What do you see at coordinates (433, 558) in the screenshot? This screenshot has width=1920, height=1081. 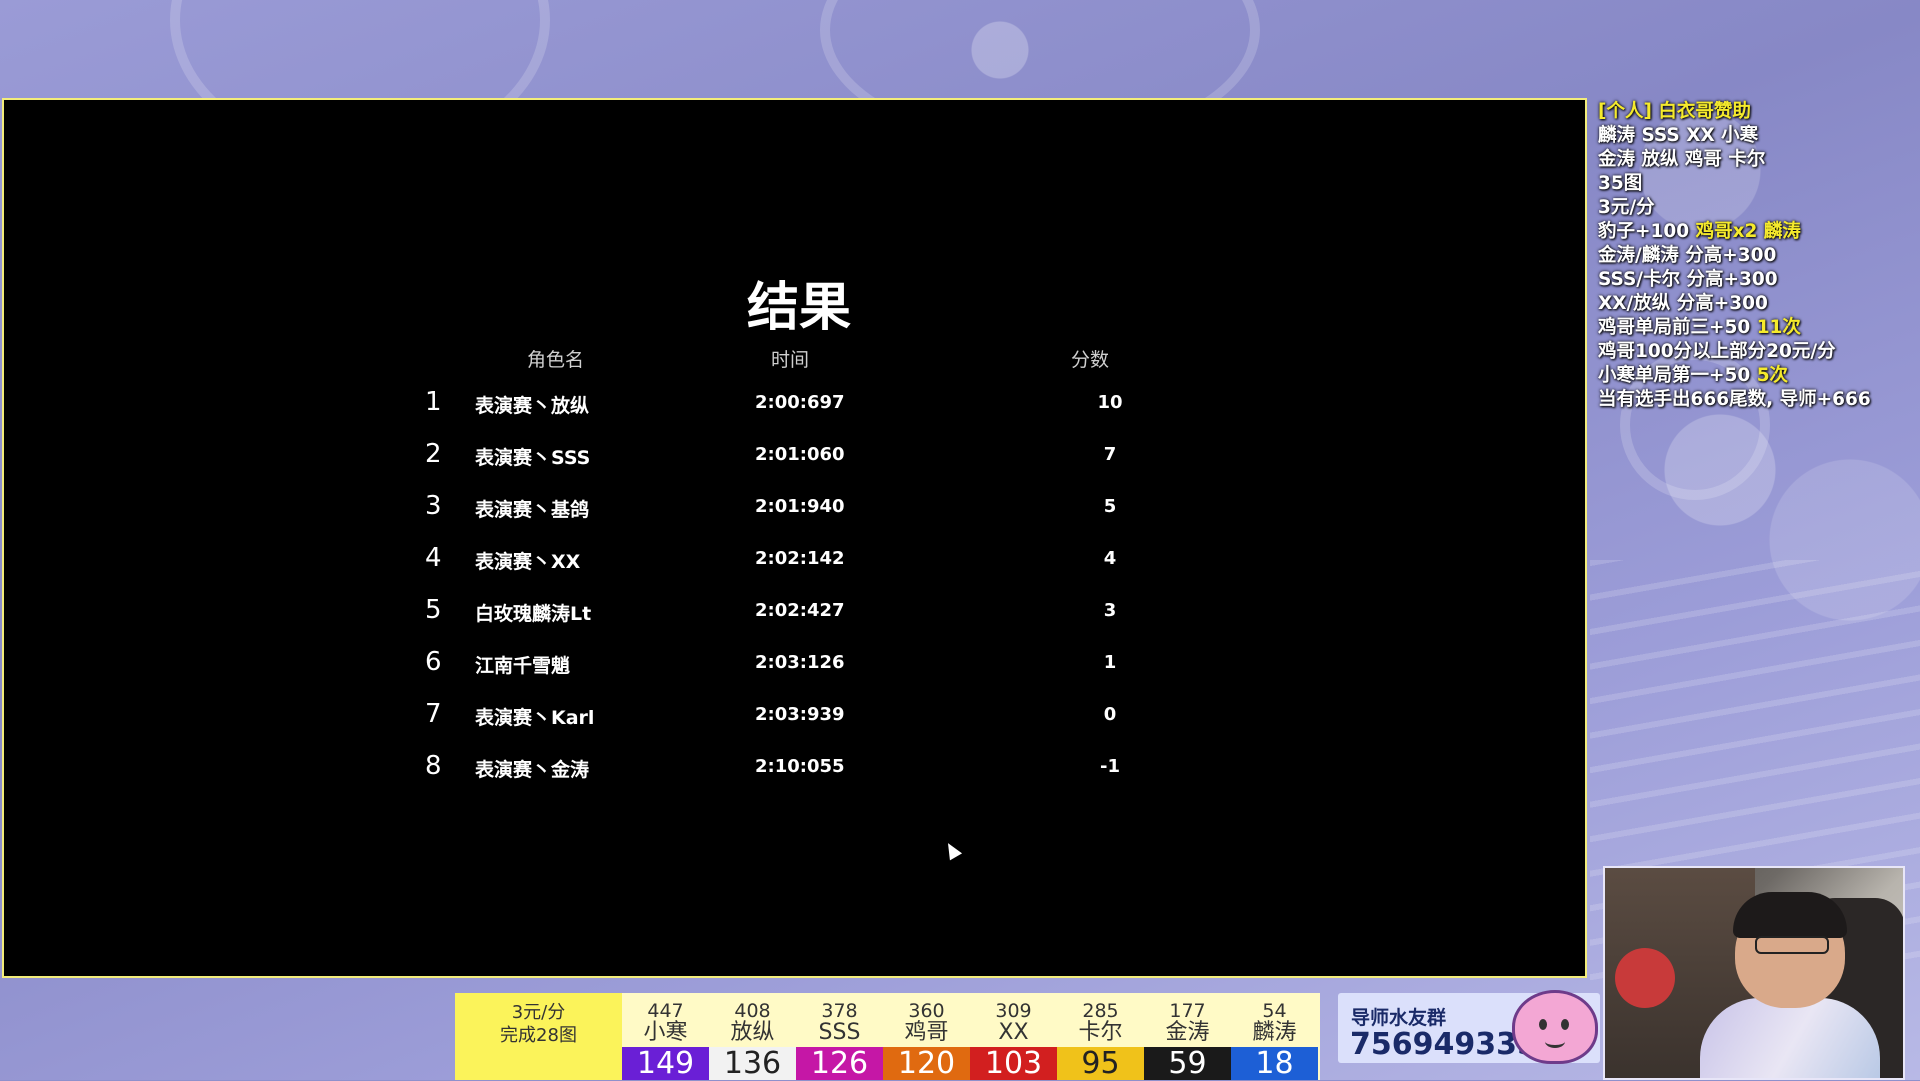 I see `result-rank: 4` at bounding box center [433, 558].